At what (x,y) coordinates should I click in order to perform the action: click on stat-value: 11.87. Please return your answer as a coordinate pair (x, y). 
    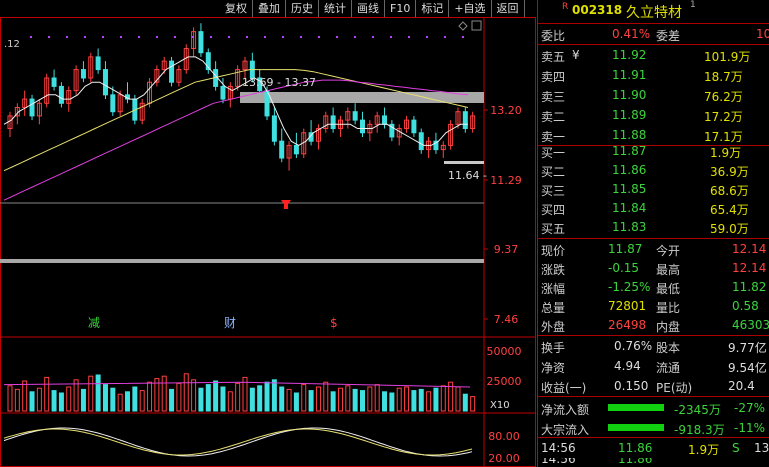
    Looking at the image, I should click on (625, 249).